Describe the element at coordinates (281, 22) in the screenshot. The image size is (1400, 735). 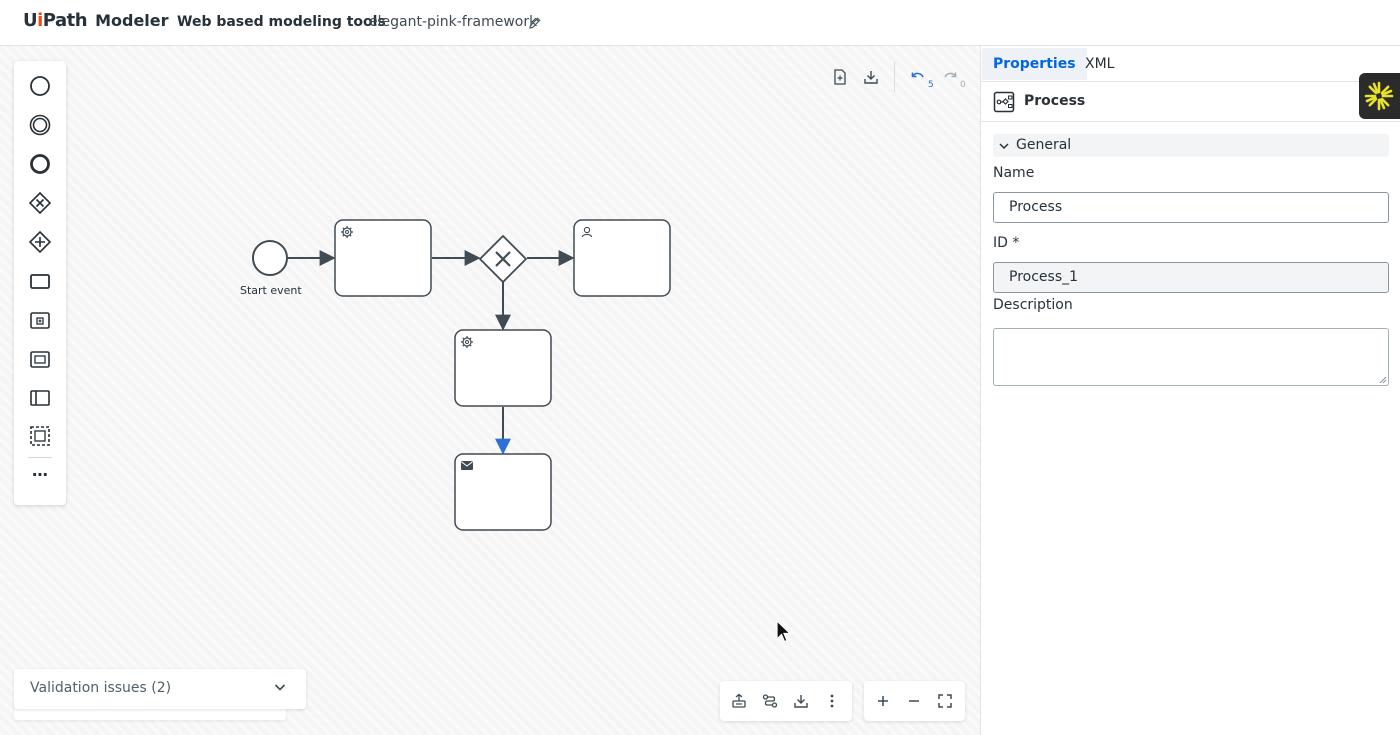
I see `app-title: Web based modeling tools` at that location.